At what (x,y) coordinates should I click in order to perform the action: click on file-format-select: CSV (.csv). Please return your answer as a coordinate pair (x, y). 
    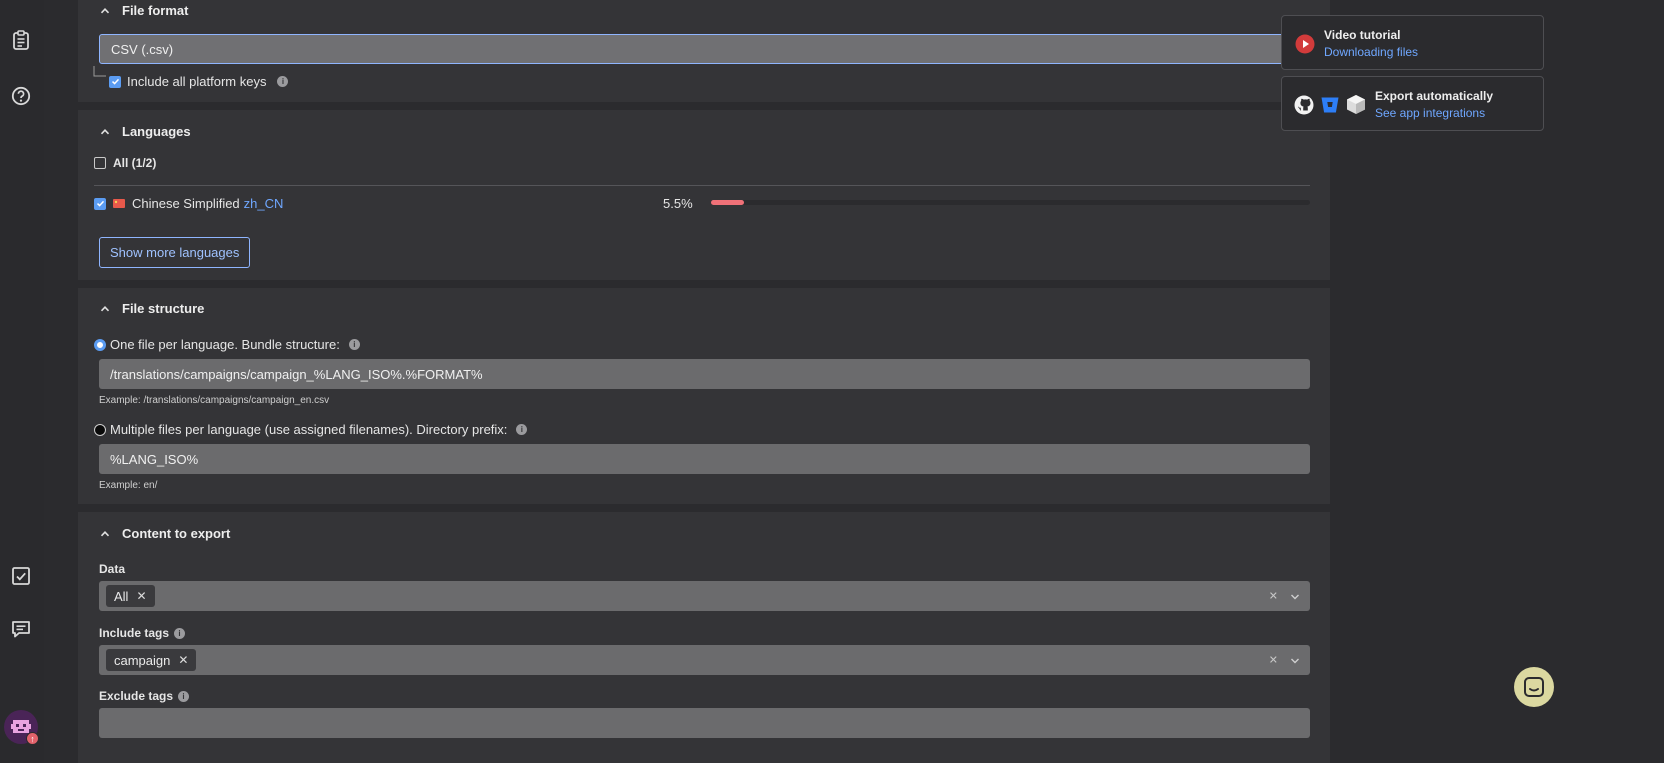
    Looking at the image, I should click on (704, 49).